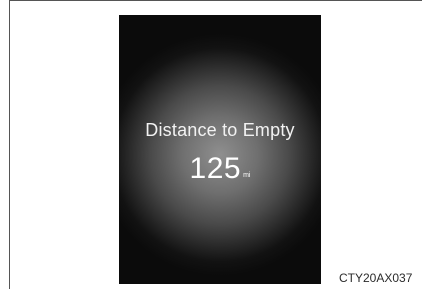  Describe the element at coordinates (215, 168) in the screenshot. I see `distance-value: 125` at that location.